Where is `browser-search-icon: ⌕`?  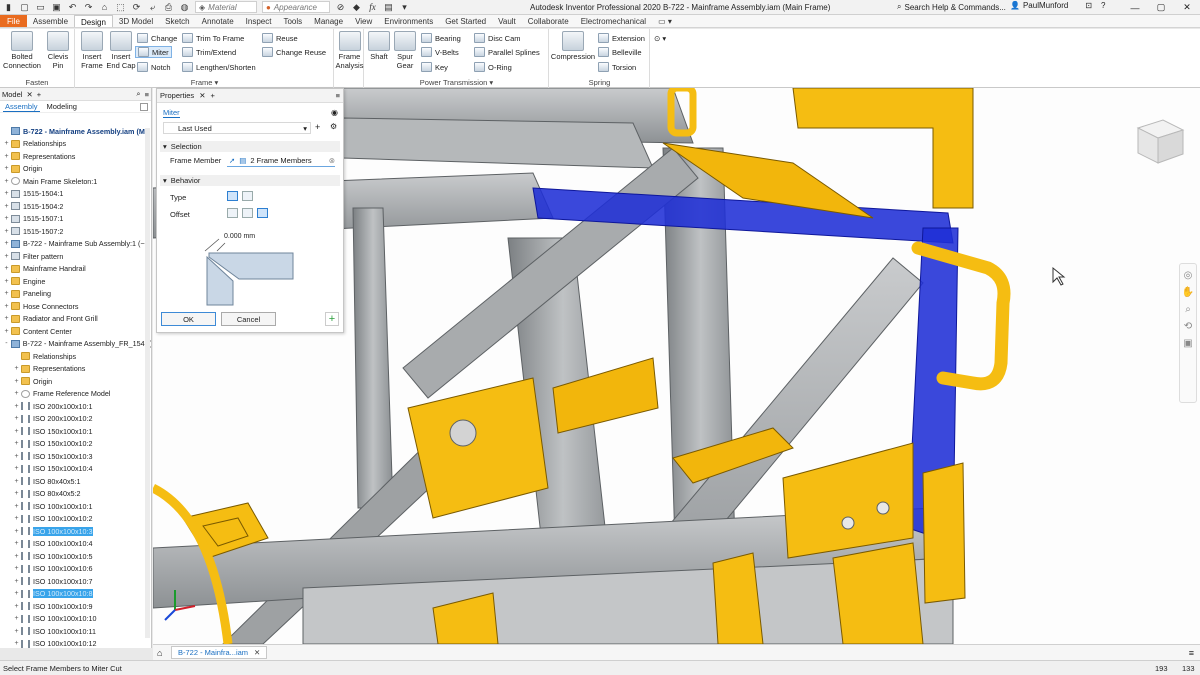 browser-search-icon: ⌕ is located at coordinates (138, 94).